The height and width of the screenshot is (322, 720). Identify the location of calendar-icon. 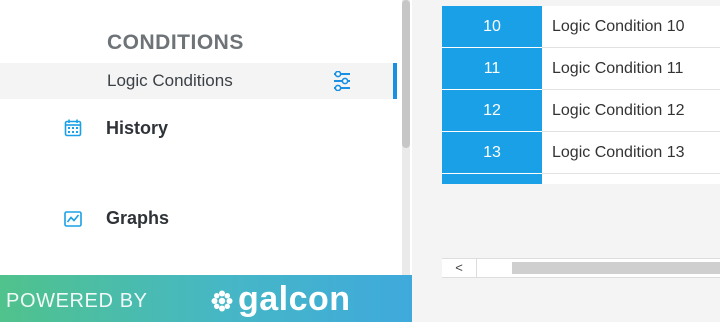
(73, 128).